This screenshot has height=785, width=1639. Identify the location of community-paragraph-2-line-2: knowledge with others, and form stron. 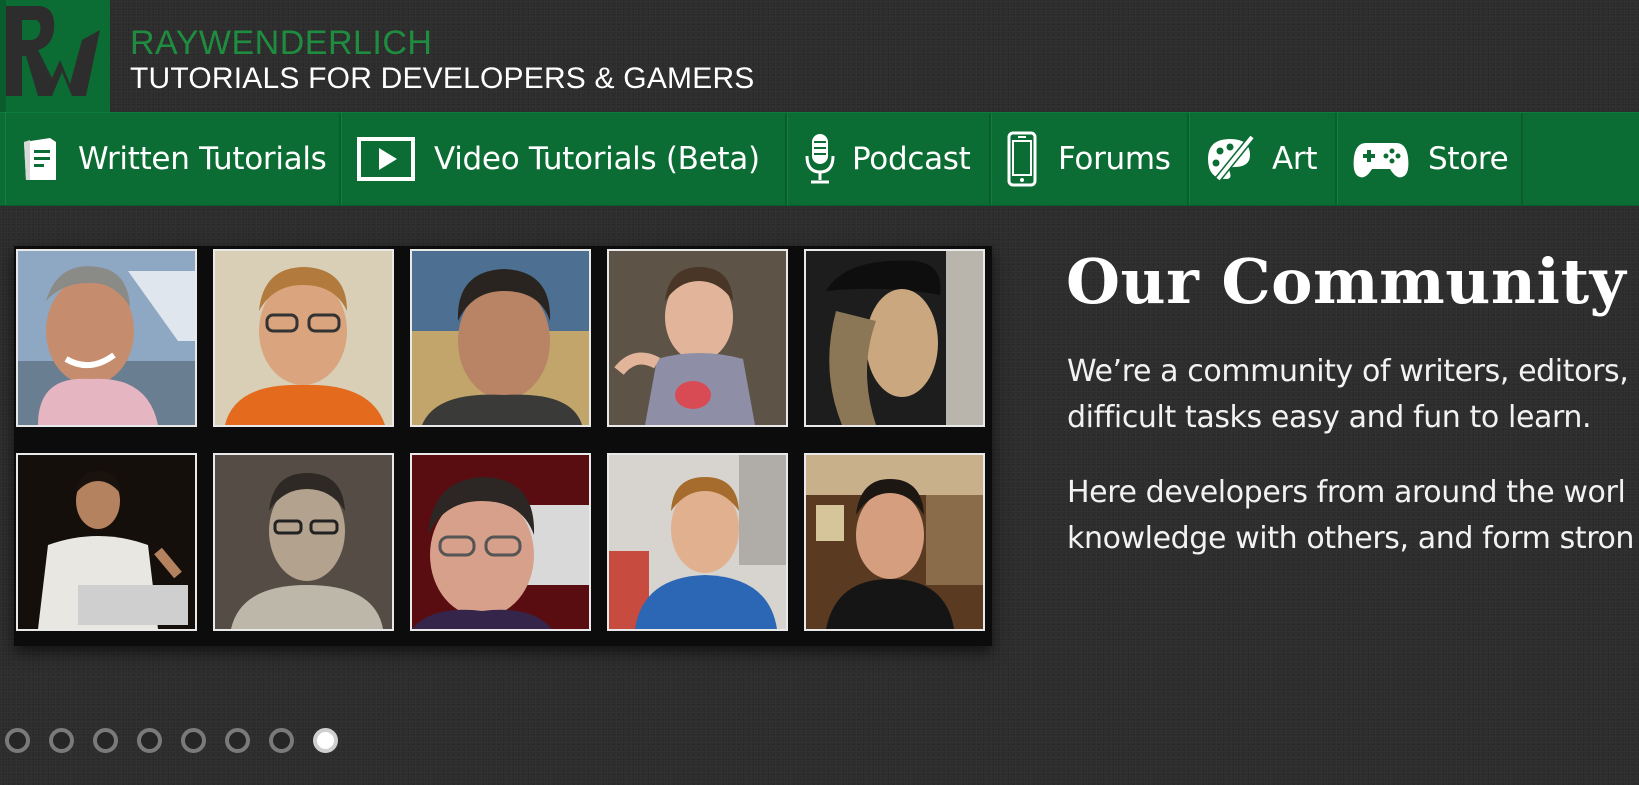
(1351, 538).